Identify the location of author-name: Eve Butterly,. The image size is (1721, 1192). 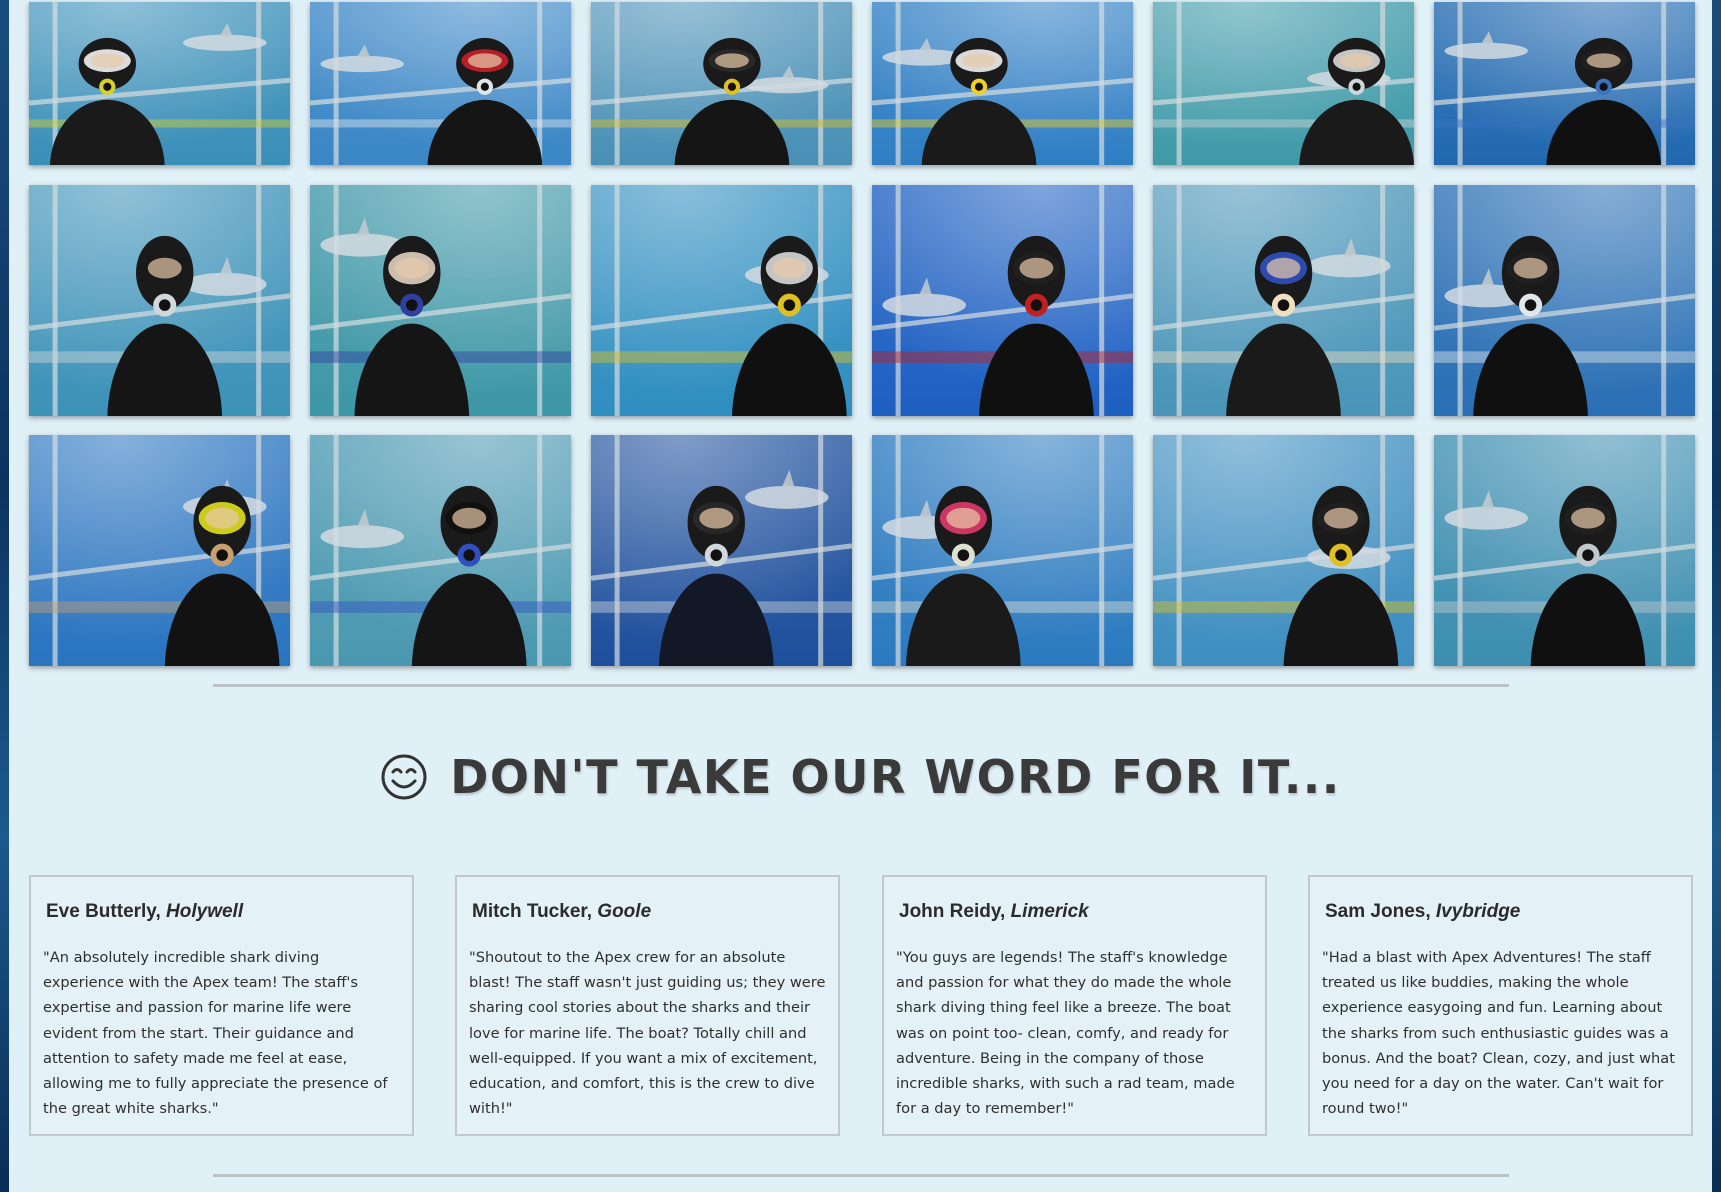
(103, 911).